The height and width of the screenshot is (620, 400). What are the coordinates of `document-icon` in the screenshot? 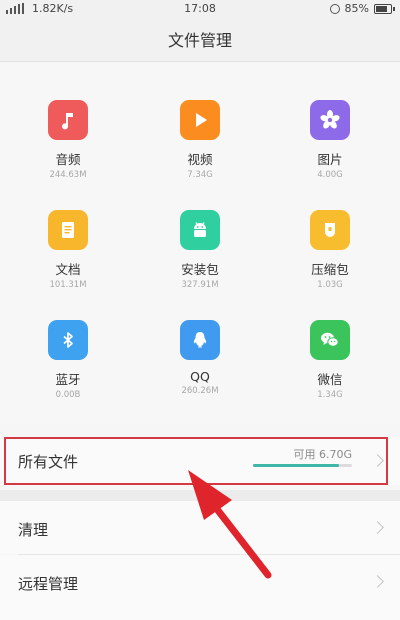 It's located at (68, 230).